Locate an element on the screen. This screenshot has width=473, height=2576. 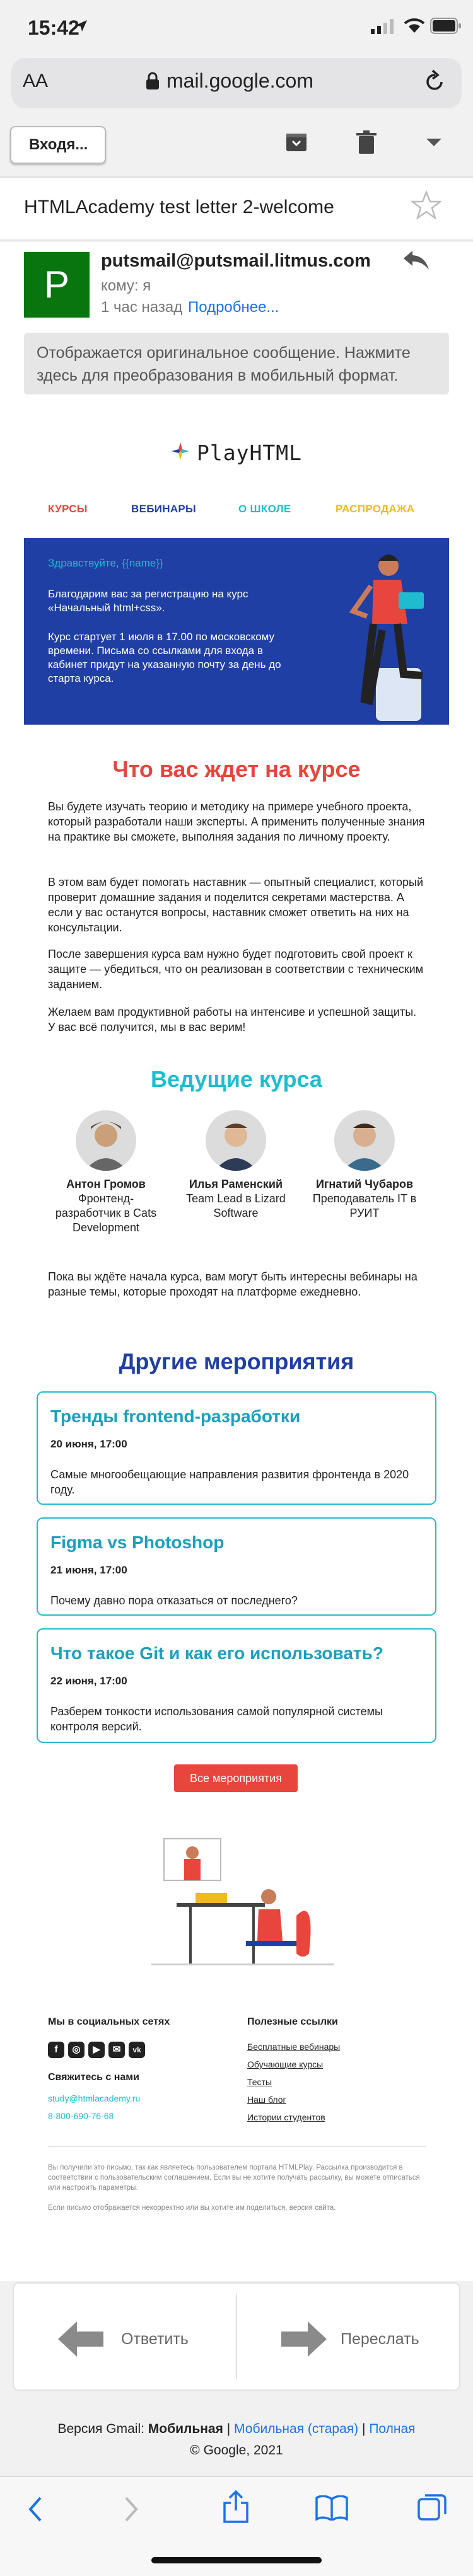
mail-icon: ✉ is located at coordinates (116, 2050).